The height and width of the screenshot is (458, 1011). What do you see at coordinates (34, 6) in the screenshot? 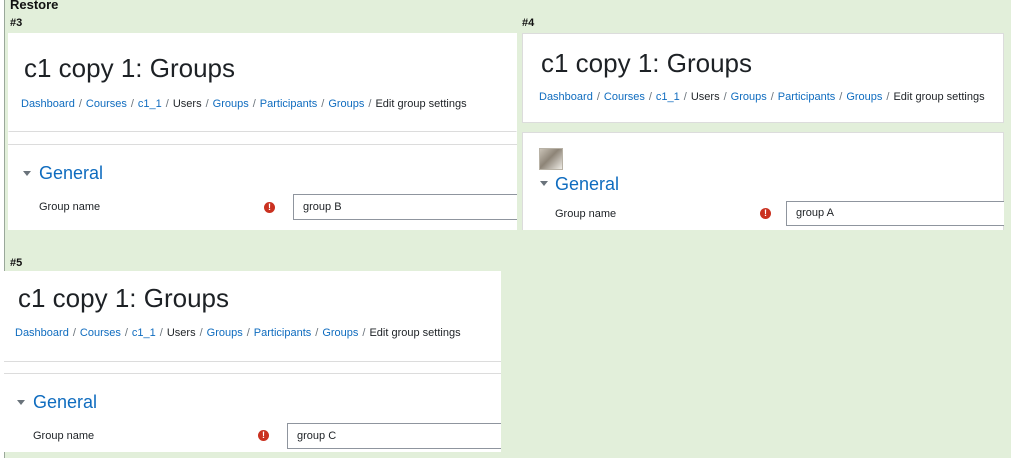
I see `sheet-title: Restore` at bounding box center [34, 6].